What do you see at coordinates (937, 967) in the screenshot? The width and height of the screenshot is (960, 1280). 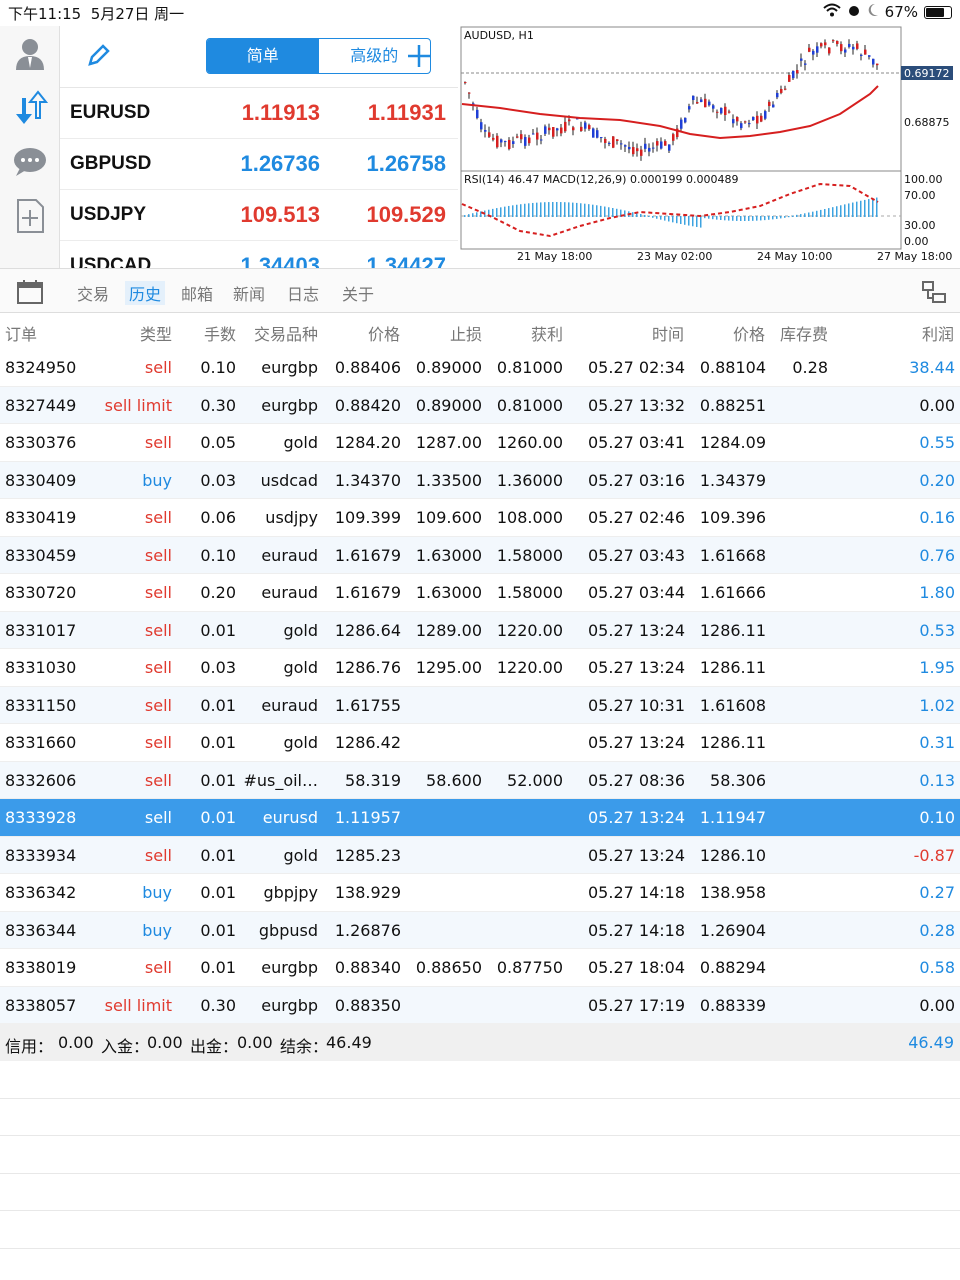 I see `order-profit: 0.58` at bounding box center [937, 967].